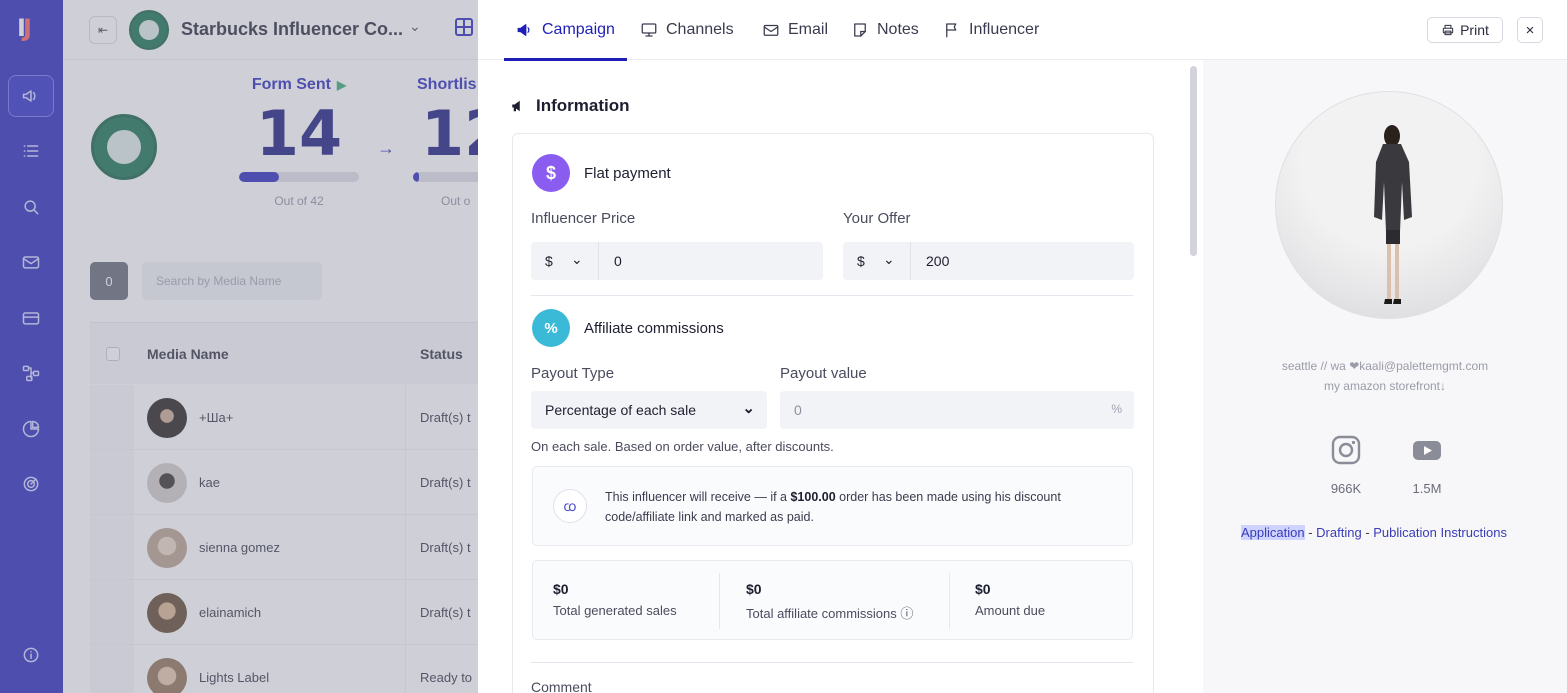  What do you see at coordinates (561, 686) in the screenshot?
I see `comment-label: Comment` at bounding box center [561, 686].